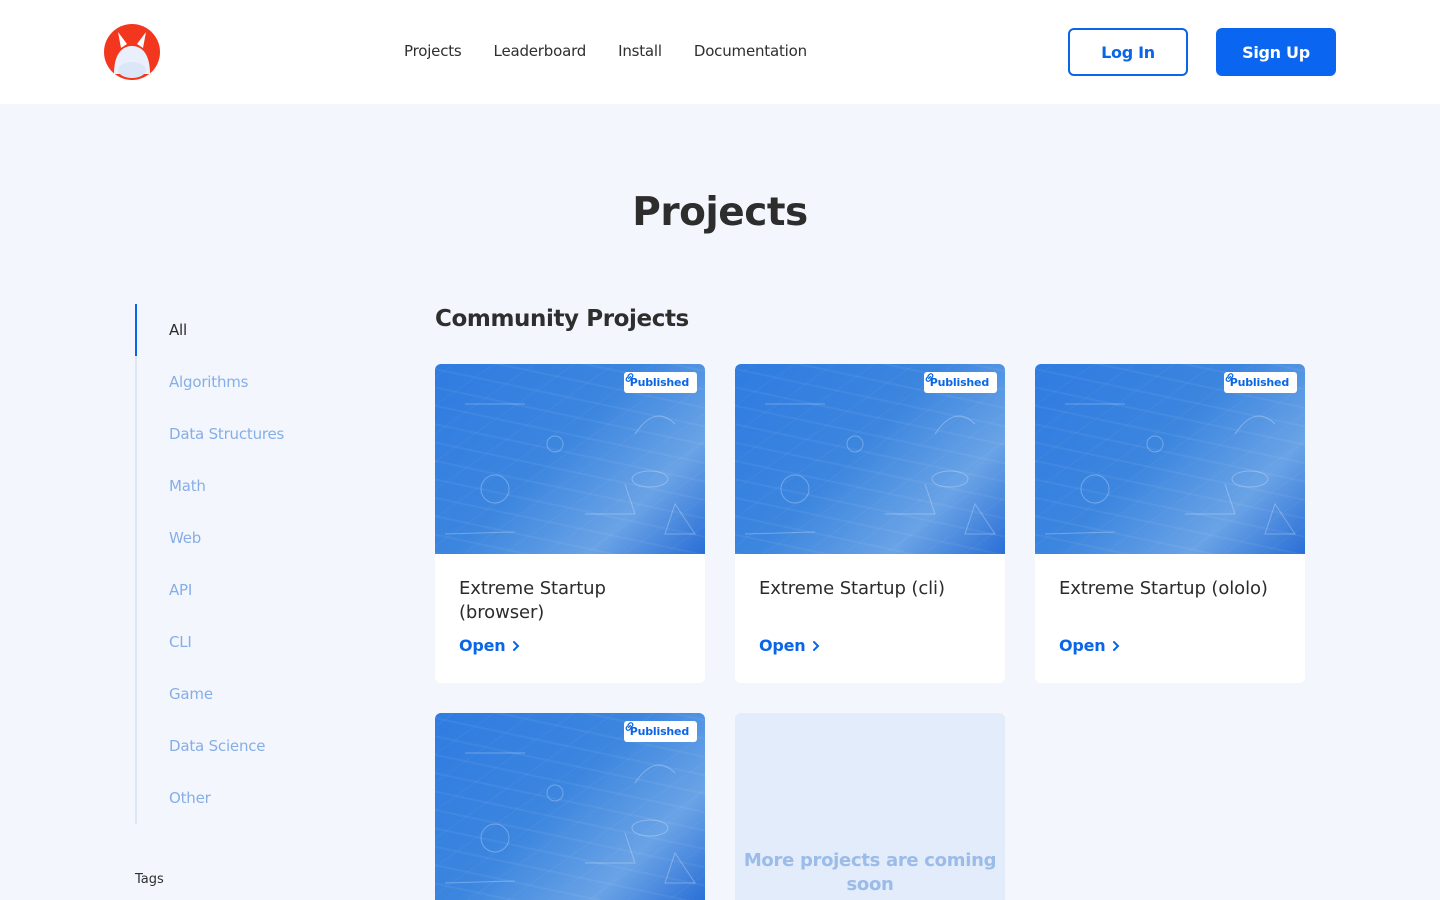 The width and height of the screenshot is (1440, 900). Describe the element at coordinates (532, 600) in the screenshot. I see `project-title: Extreme Startup (browser)` at that location.